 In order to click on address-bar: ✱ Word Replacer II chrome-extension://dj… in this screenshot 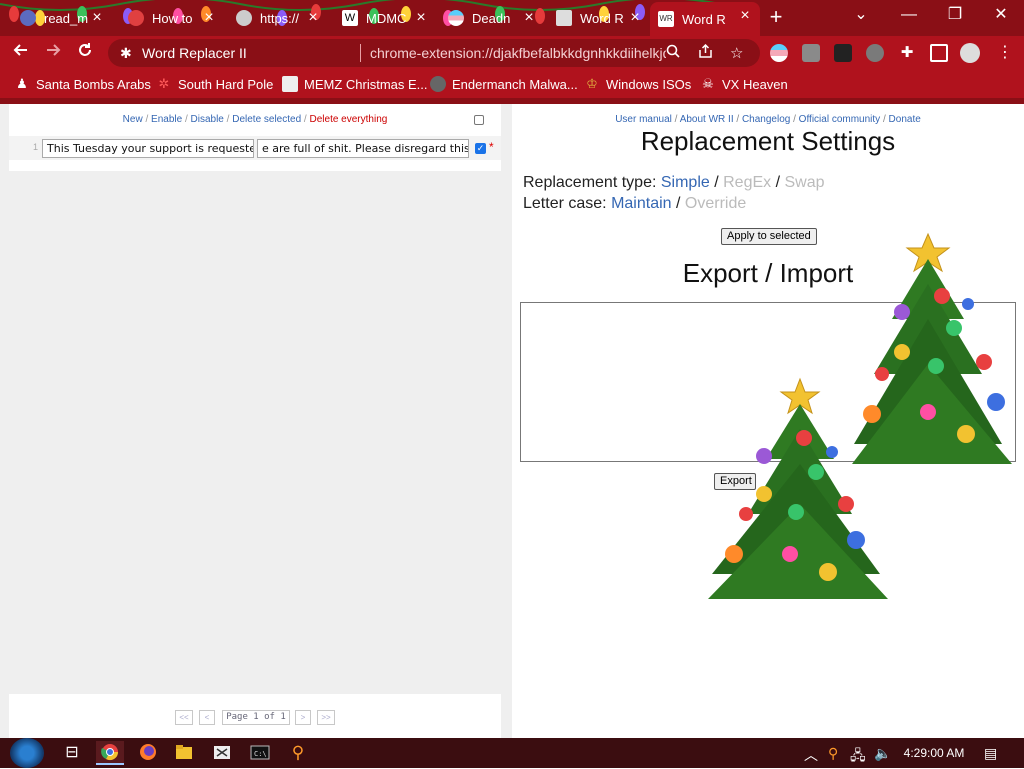, I will do `click(434, 53)`.